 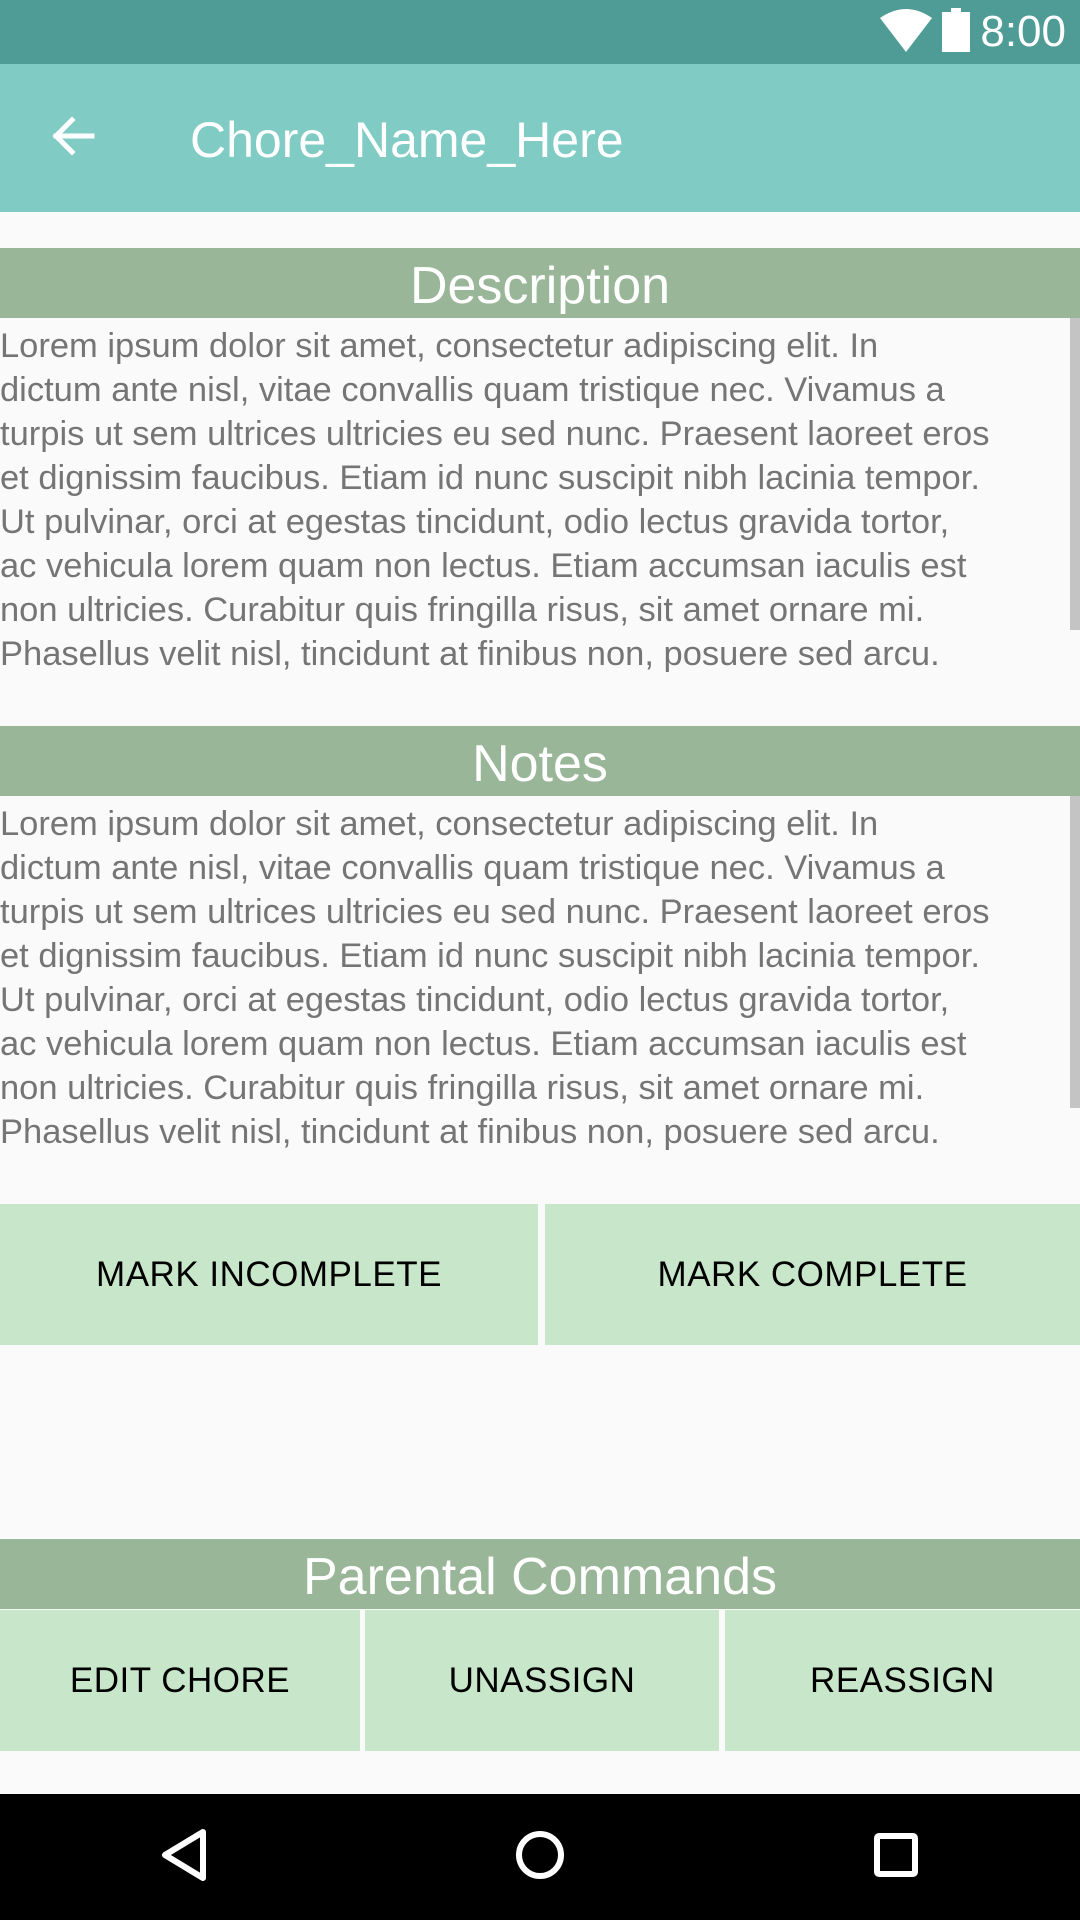 I want to click on back-triangle-icon, so click(x=183, y=1857).